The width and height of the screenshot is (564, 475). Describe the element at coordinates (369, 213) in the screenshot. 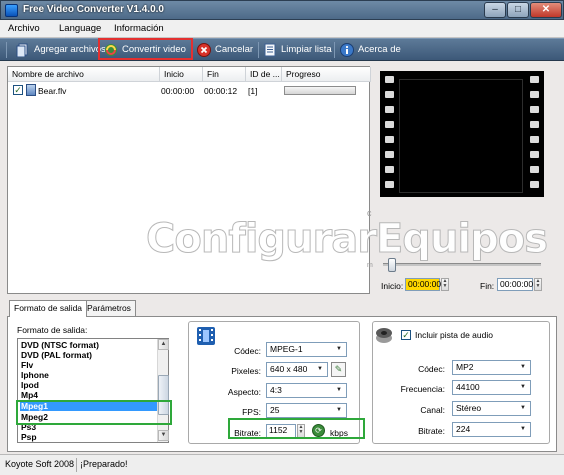

I see `watermark-c: c` at that location.